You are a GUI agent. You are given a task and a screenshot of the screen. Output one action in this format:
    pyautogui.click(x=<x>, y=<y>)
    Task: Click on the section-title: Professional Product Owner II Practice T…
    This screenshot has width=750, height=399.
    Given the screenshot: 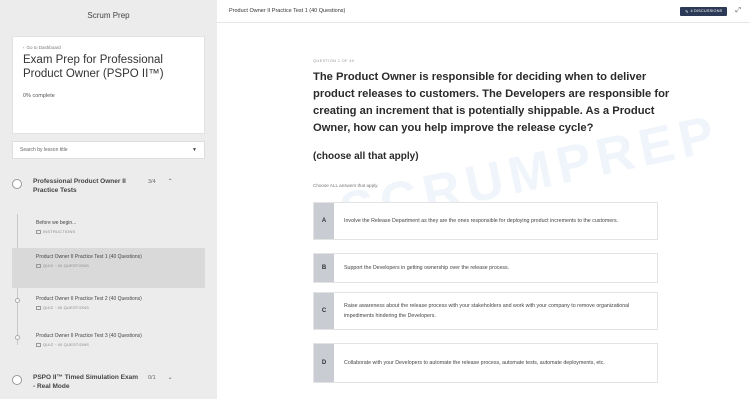 What is the action you would take?
    pyautogui.click(x=79, y=186)
    